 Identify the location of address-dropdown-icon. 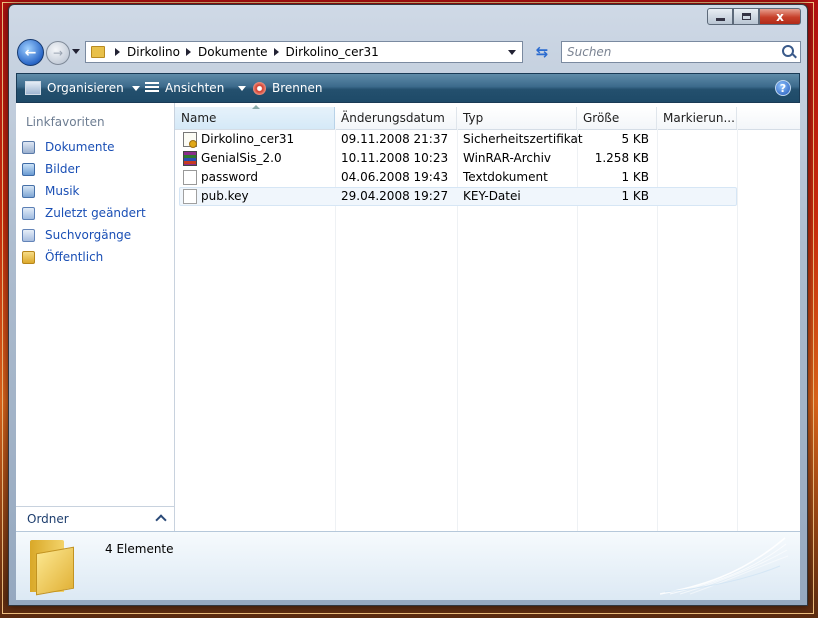
(512, 52).